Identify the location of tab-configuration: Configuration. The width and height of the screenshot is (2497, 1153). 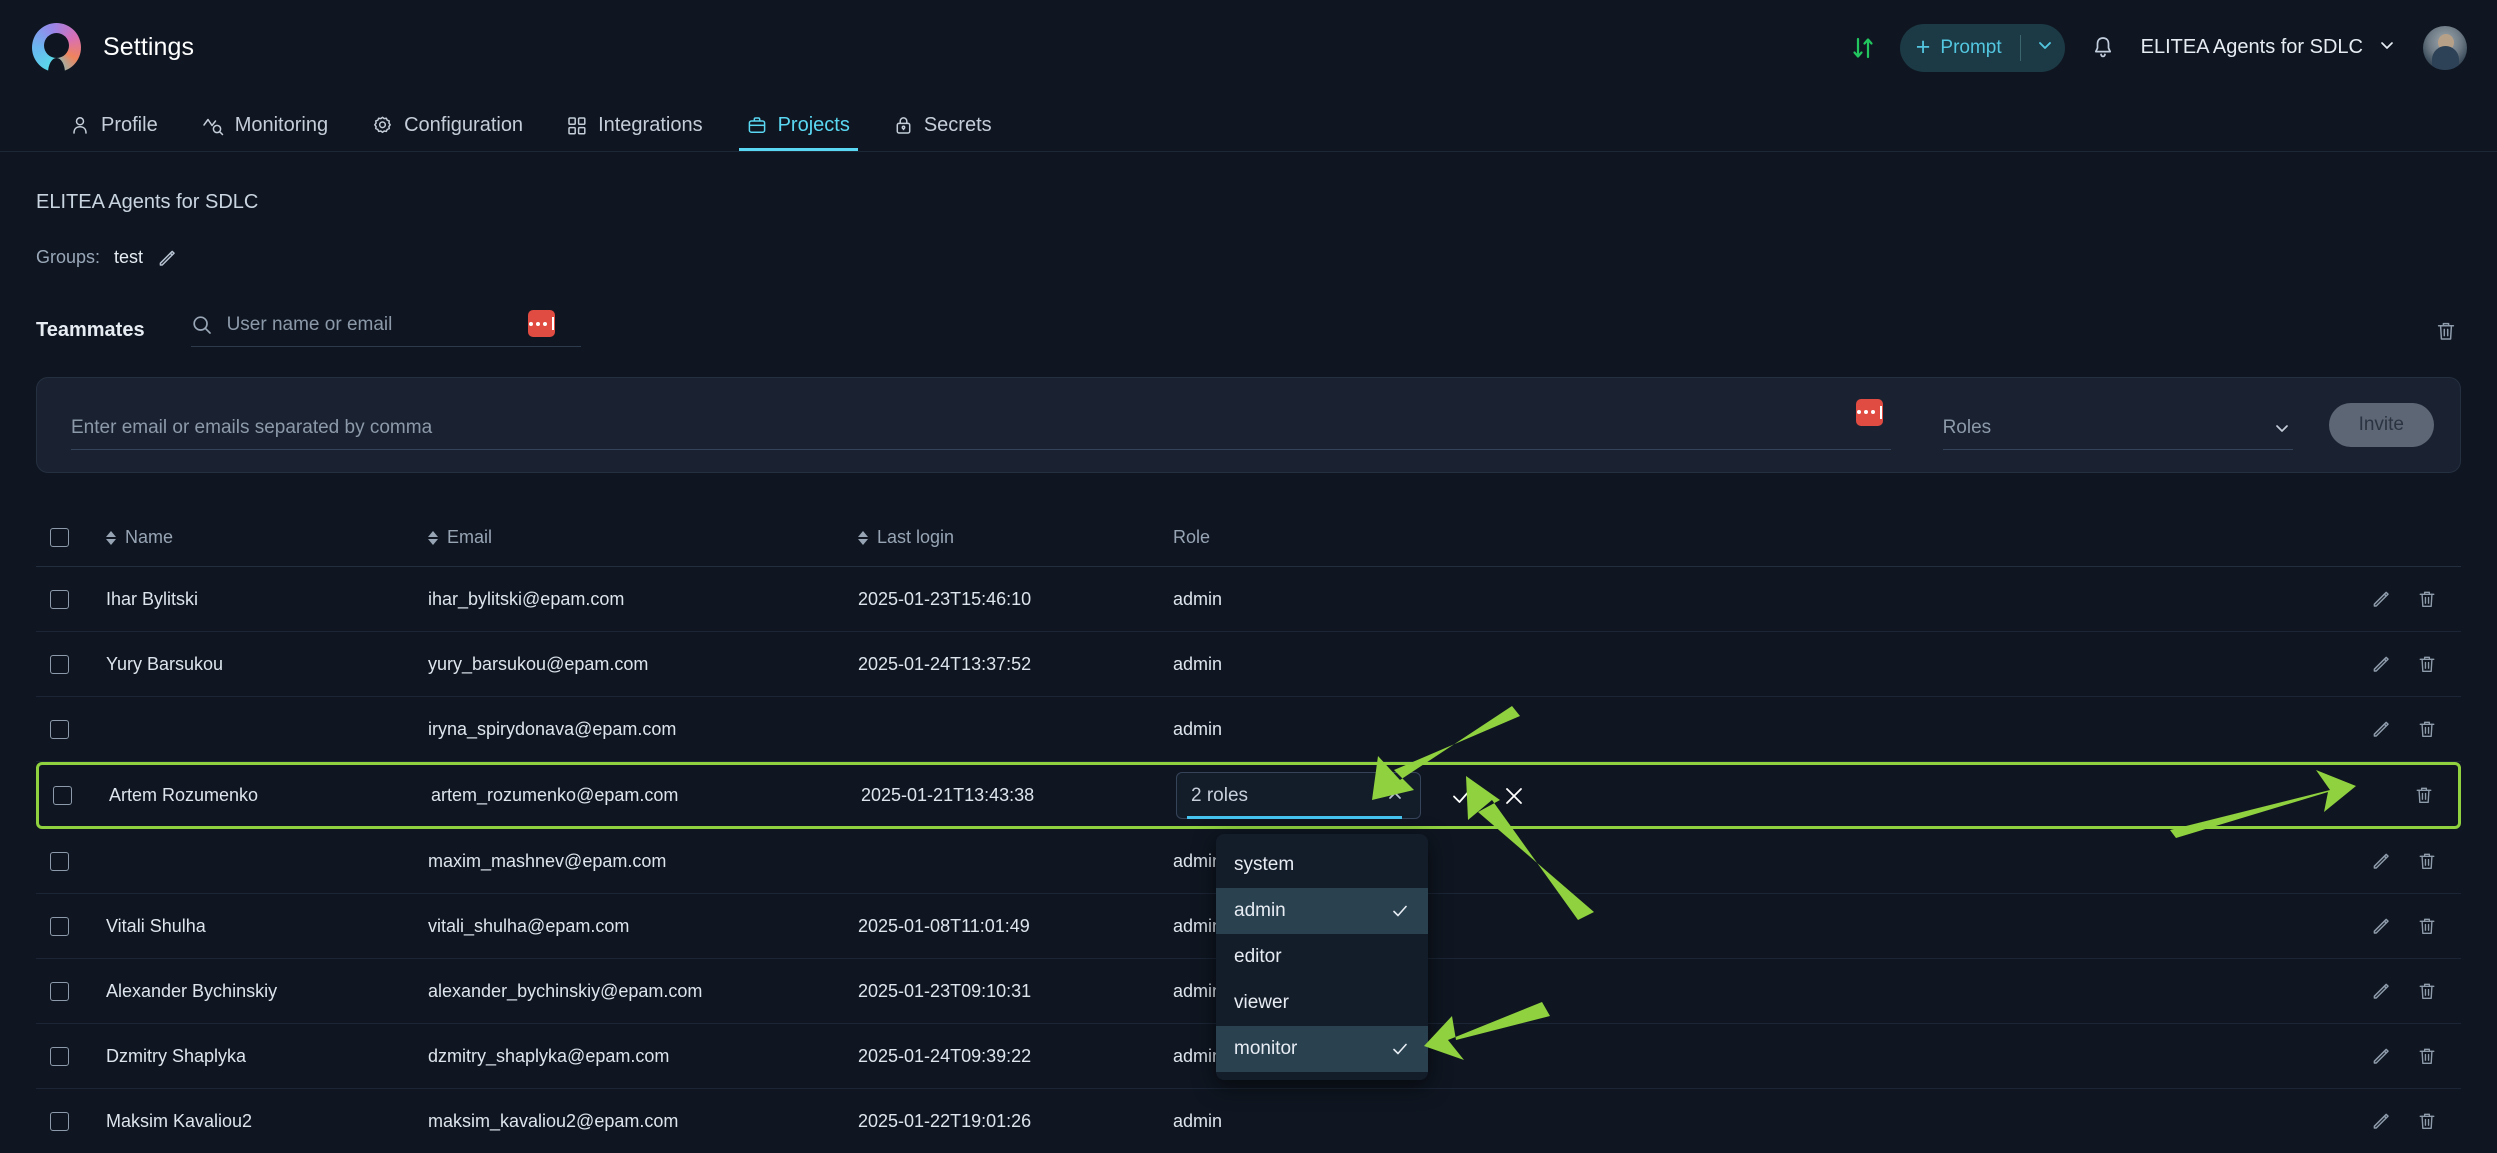
(447, 132).